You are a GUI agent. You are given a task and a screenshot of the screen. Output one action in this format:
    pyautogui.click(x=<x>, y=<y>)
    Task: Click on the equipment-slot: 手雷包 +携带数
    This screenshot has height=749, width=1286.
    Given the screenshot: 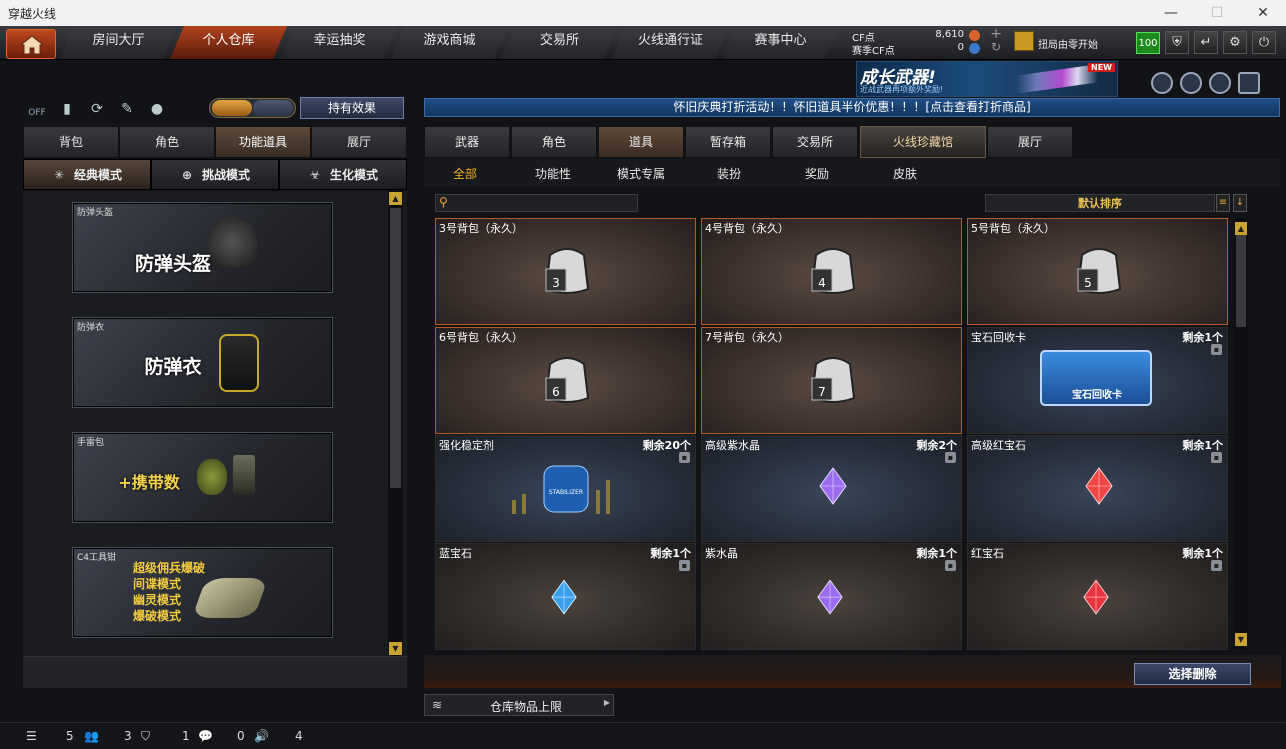 What is the action you would take?
    pyautogui.click(x=202, y=477)
    